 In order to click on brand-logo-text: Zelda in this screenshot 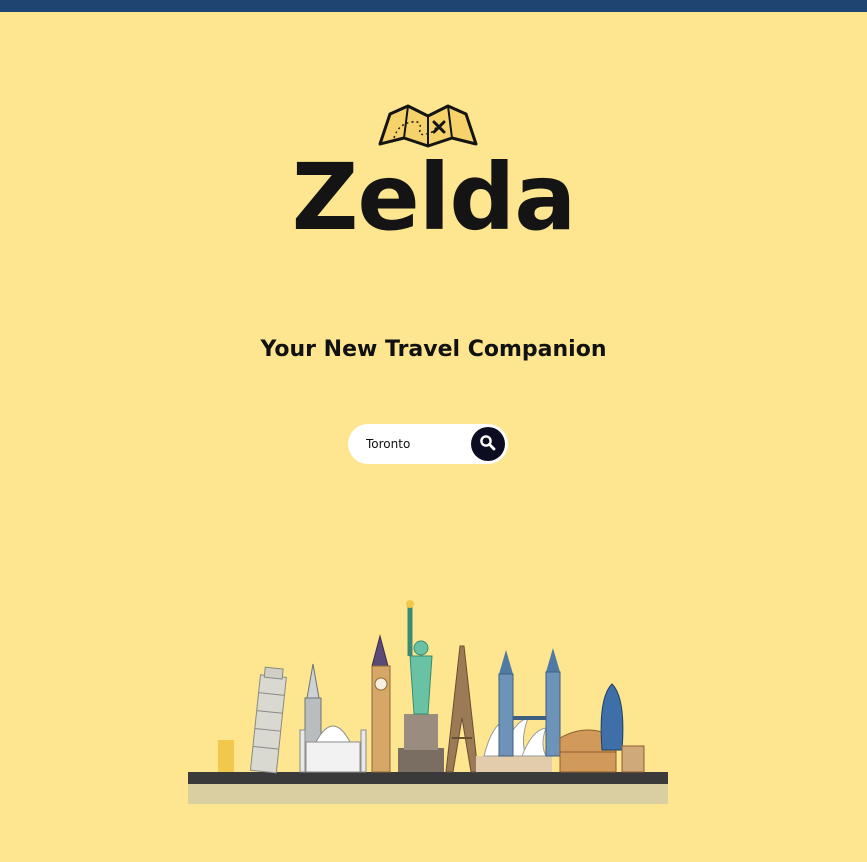, I will do `click(434, 197)`.